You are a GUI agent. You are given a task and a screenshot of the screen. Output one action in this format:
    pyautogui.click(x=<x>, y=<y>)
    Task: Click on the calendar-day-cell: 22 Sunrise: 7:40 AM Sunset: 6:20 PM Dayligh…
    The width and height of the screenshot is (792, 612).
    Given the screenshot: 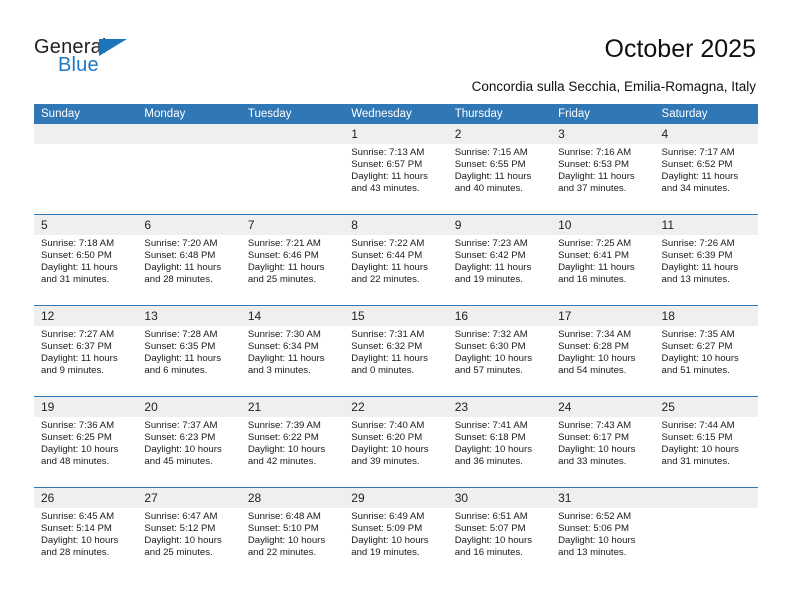 What is the action you would take?
    pyautogui.click(x=396, y=442)
    